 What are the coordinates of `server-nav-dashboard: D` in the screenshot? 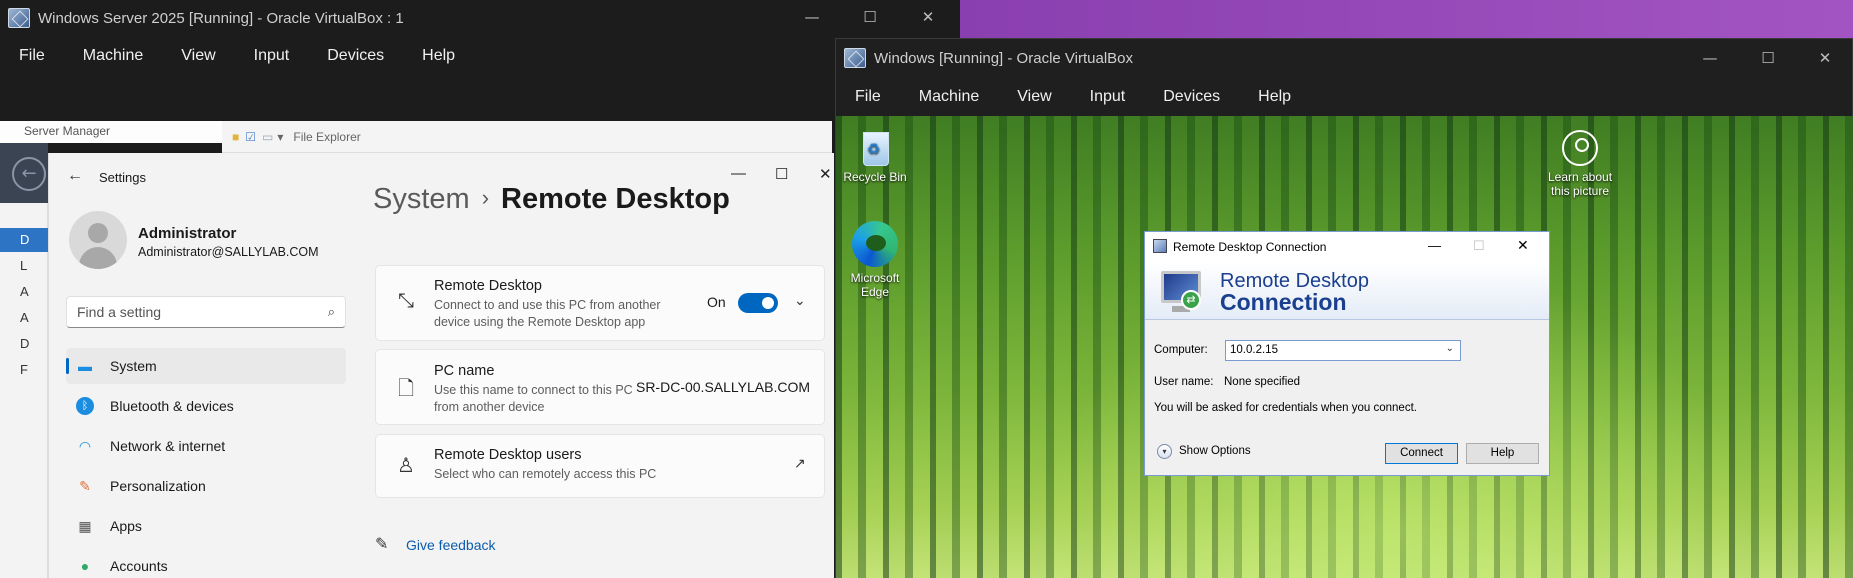 It's located at (24, 240).